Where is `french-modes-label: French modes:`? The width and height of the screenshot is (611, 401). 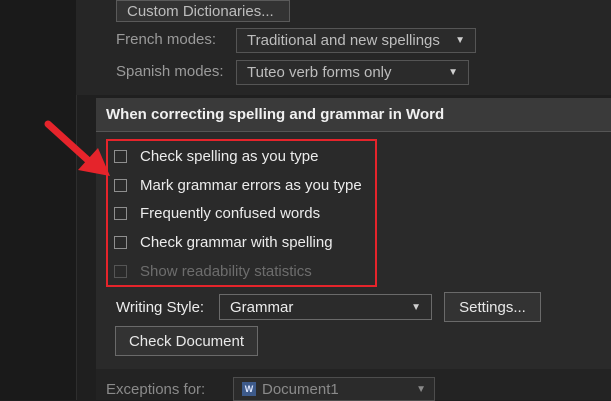 french-modes-label: French modes: is located at coordinates (166, 39).